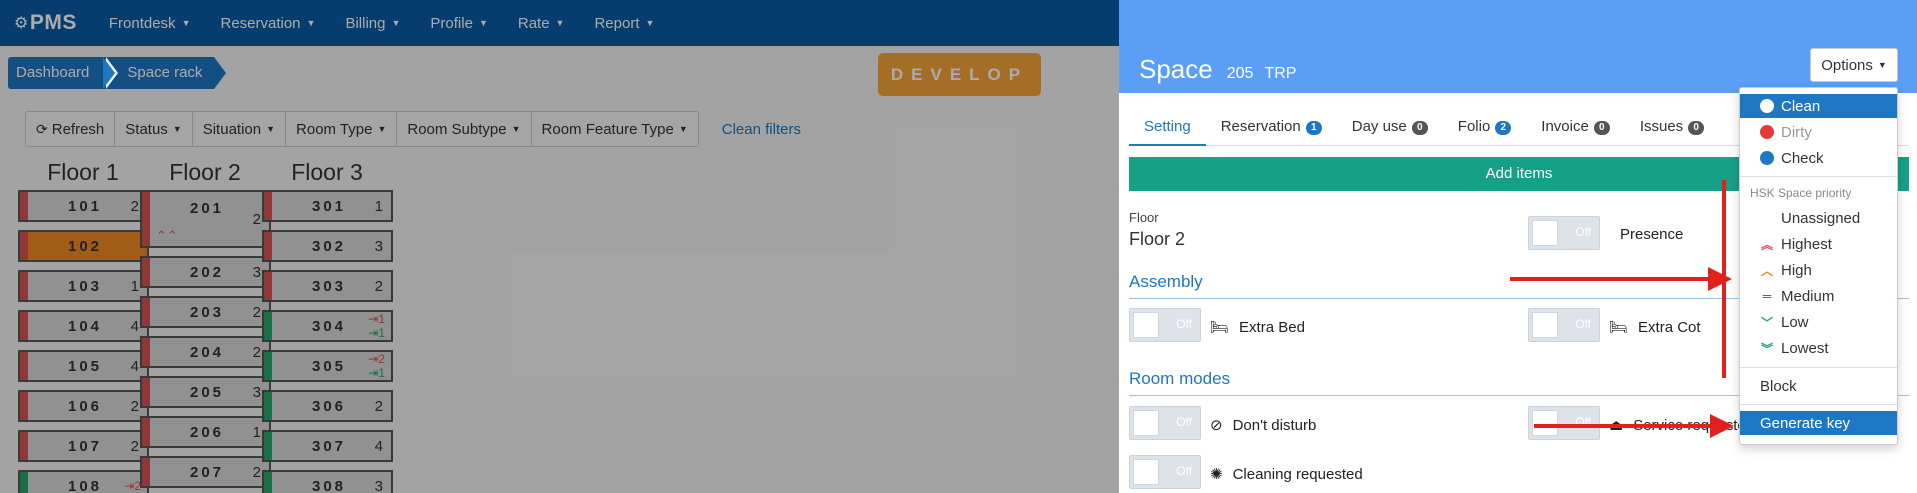 Image resolution: width=1917 pixels, height=493 pixels. I want to click on menu-item-priority-unassigned: Unassigned, so click(1818, 218).